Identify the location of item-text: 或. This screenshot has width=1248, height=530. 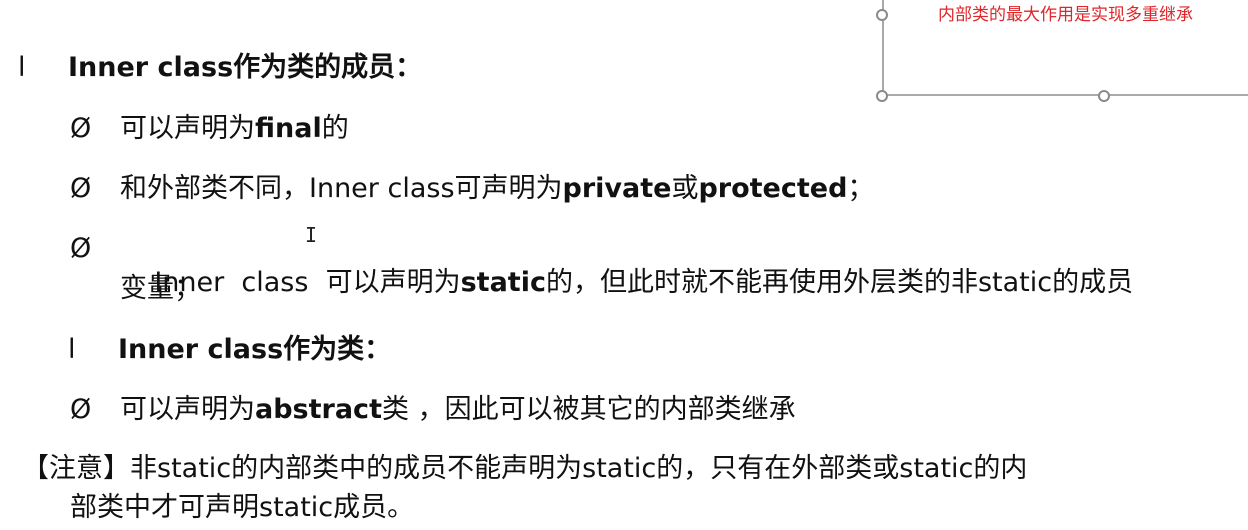
(685, 188).